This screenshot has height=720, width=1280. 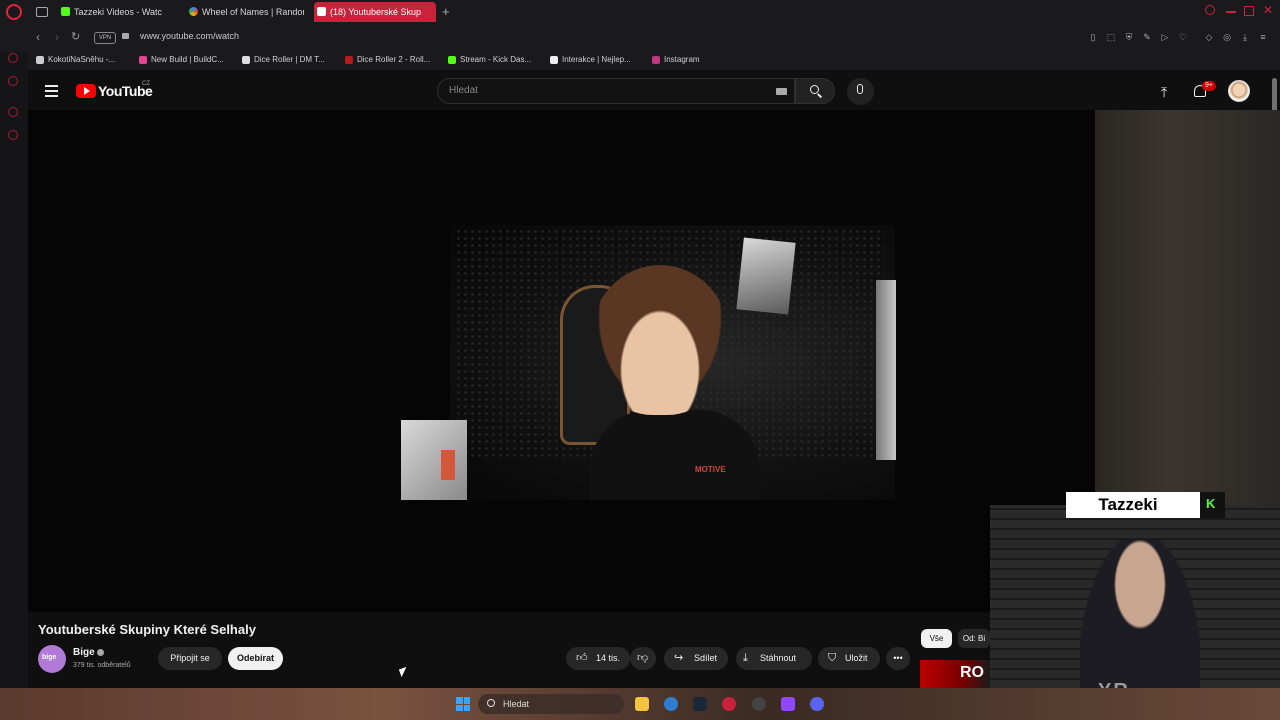 What do you see at coordinates (86, 91) in the screenshot?
I see `youtube-logo-icon` at bounding box center [86, 91].